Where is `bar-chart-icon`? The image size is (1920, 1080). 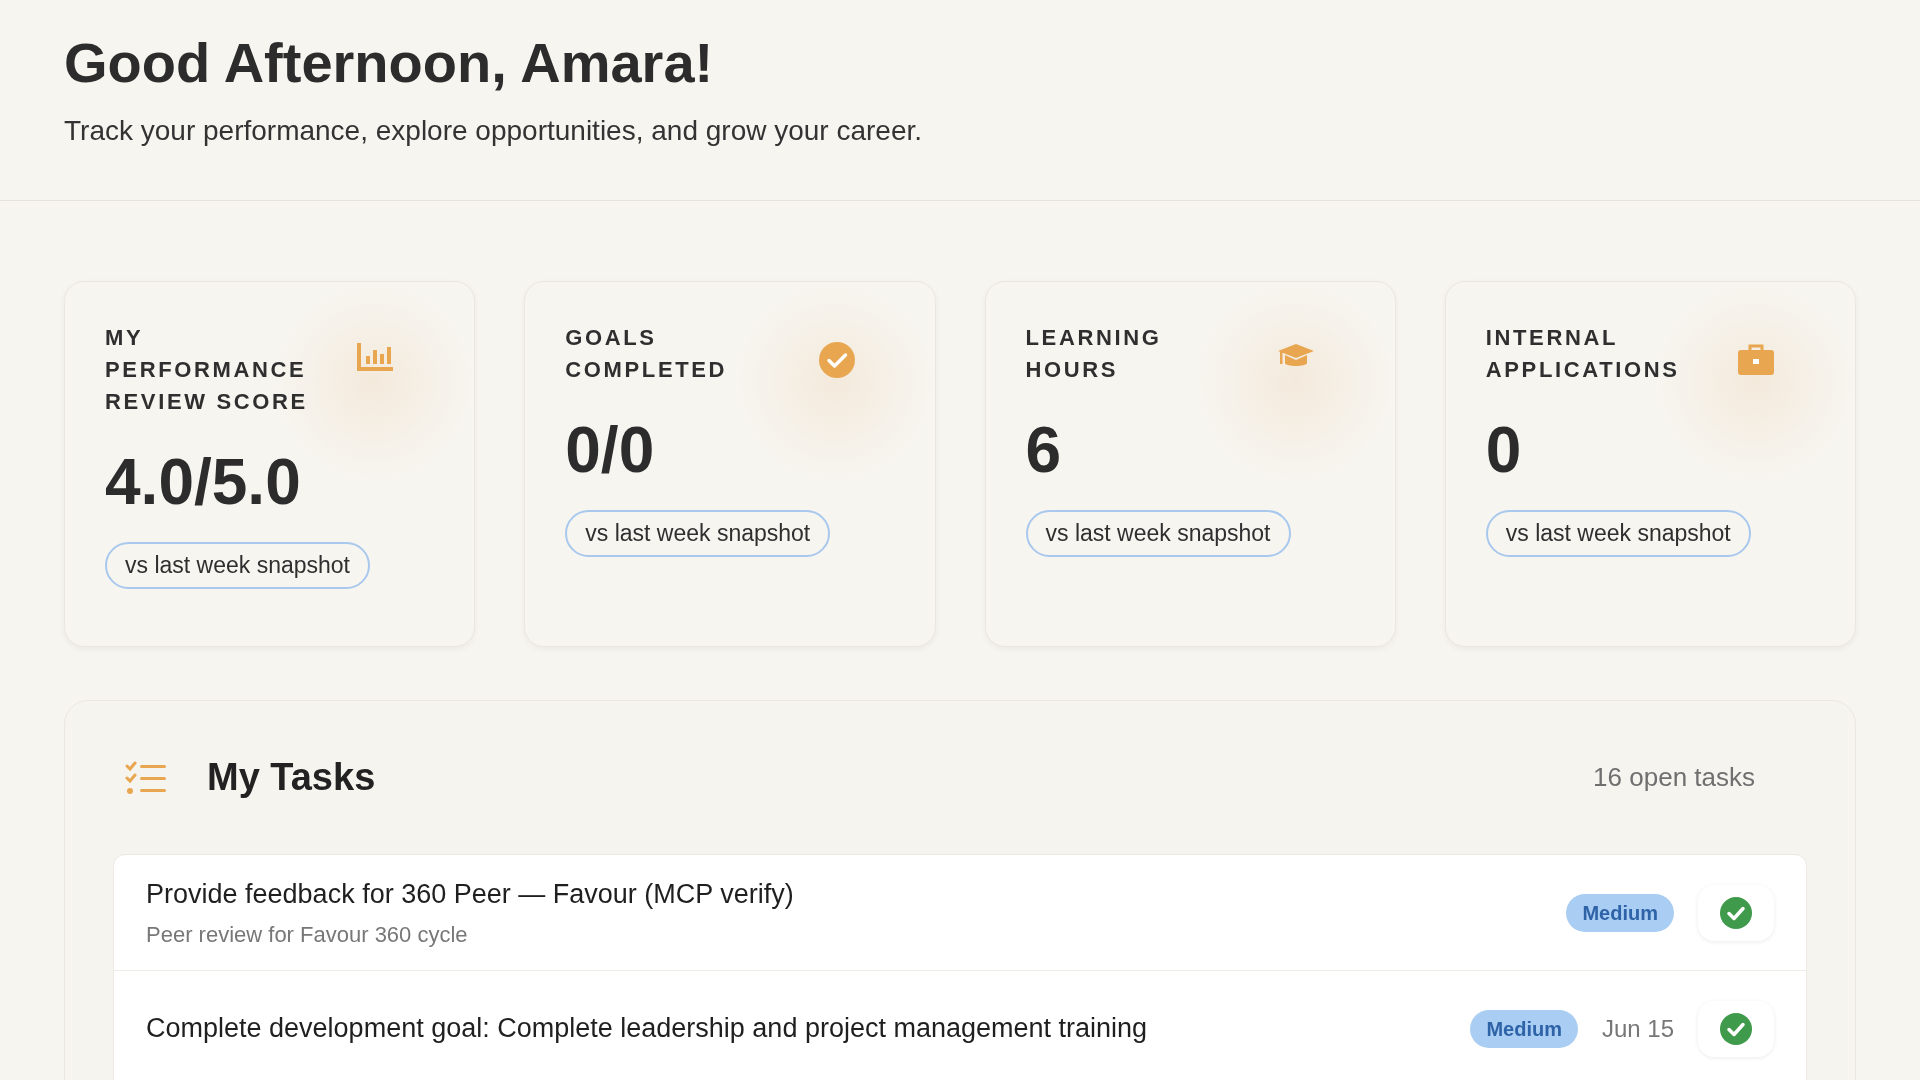 bar-chart-icon is located at coordinates (375, 357).